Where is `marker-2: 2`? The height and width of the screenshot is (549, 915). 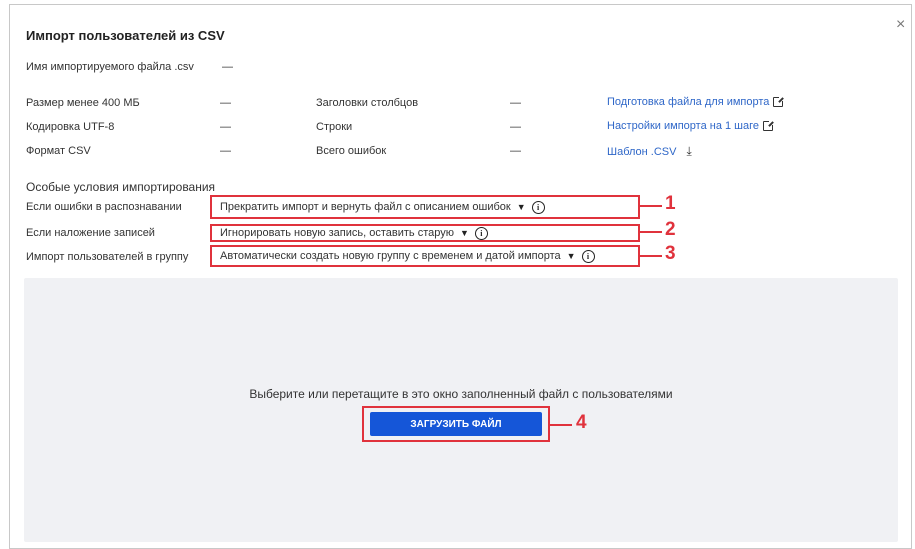
marker-2: 2 is located at coordinates (670, 229).